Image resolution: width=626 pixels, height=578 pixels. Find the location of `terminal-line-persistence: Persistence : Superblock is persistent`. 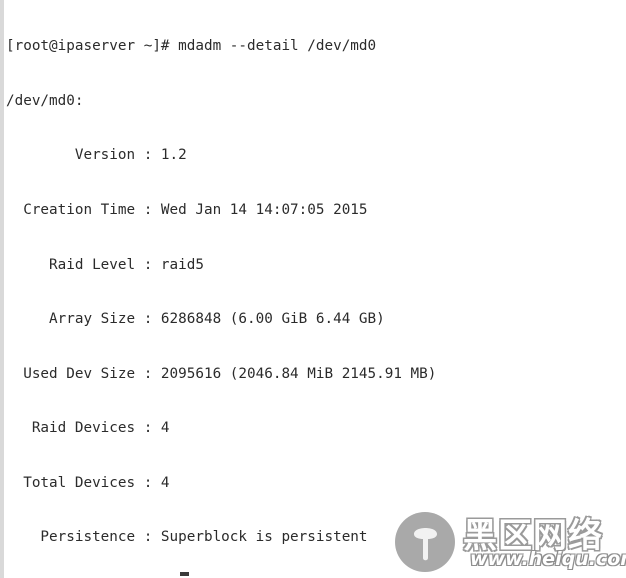

terminal-line-persistence: Persistence : Superblock is persistent is located at coordinates (187, 537).